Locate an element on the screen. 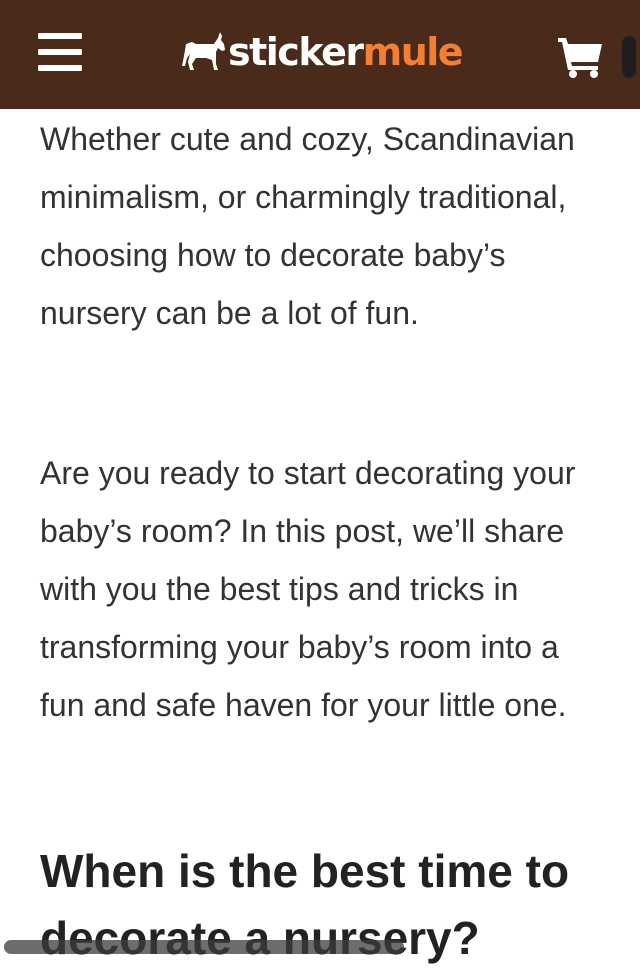 The width and height of the screenshot is (640, 972). logo-text-mule: mule is located at coordinates (413, 52).